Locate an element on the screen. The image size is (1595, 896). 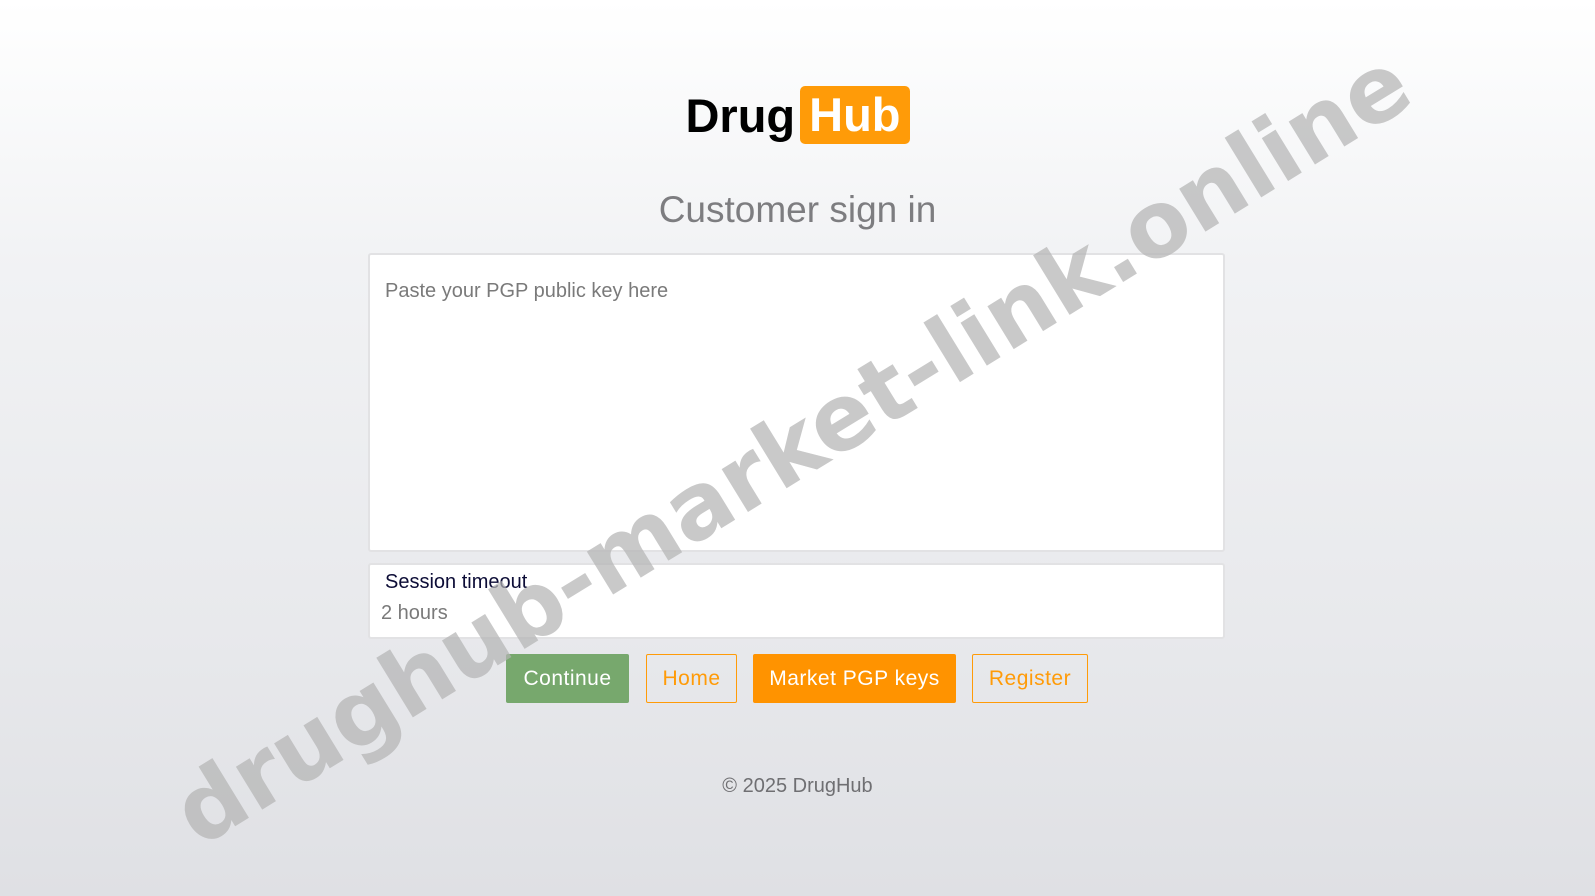
market-pgp-keys-button: Market PGP keys is located at coordinates (854, 678).